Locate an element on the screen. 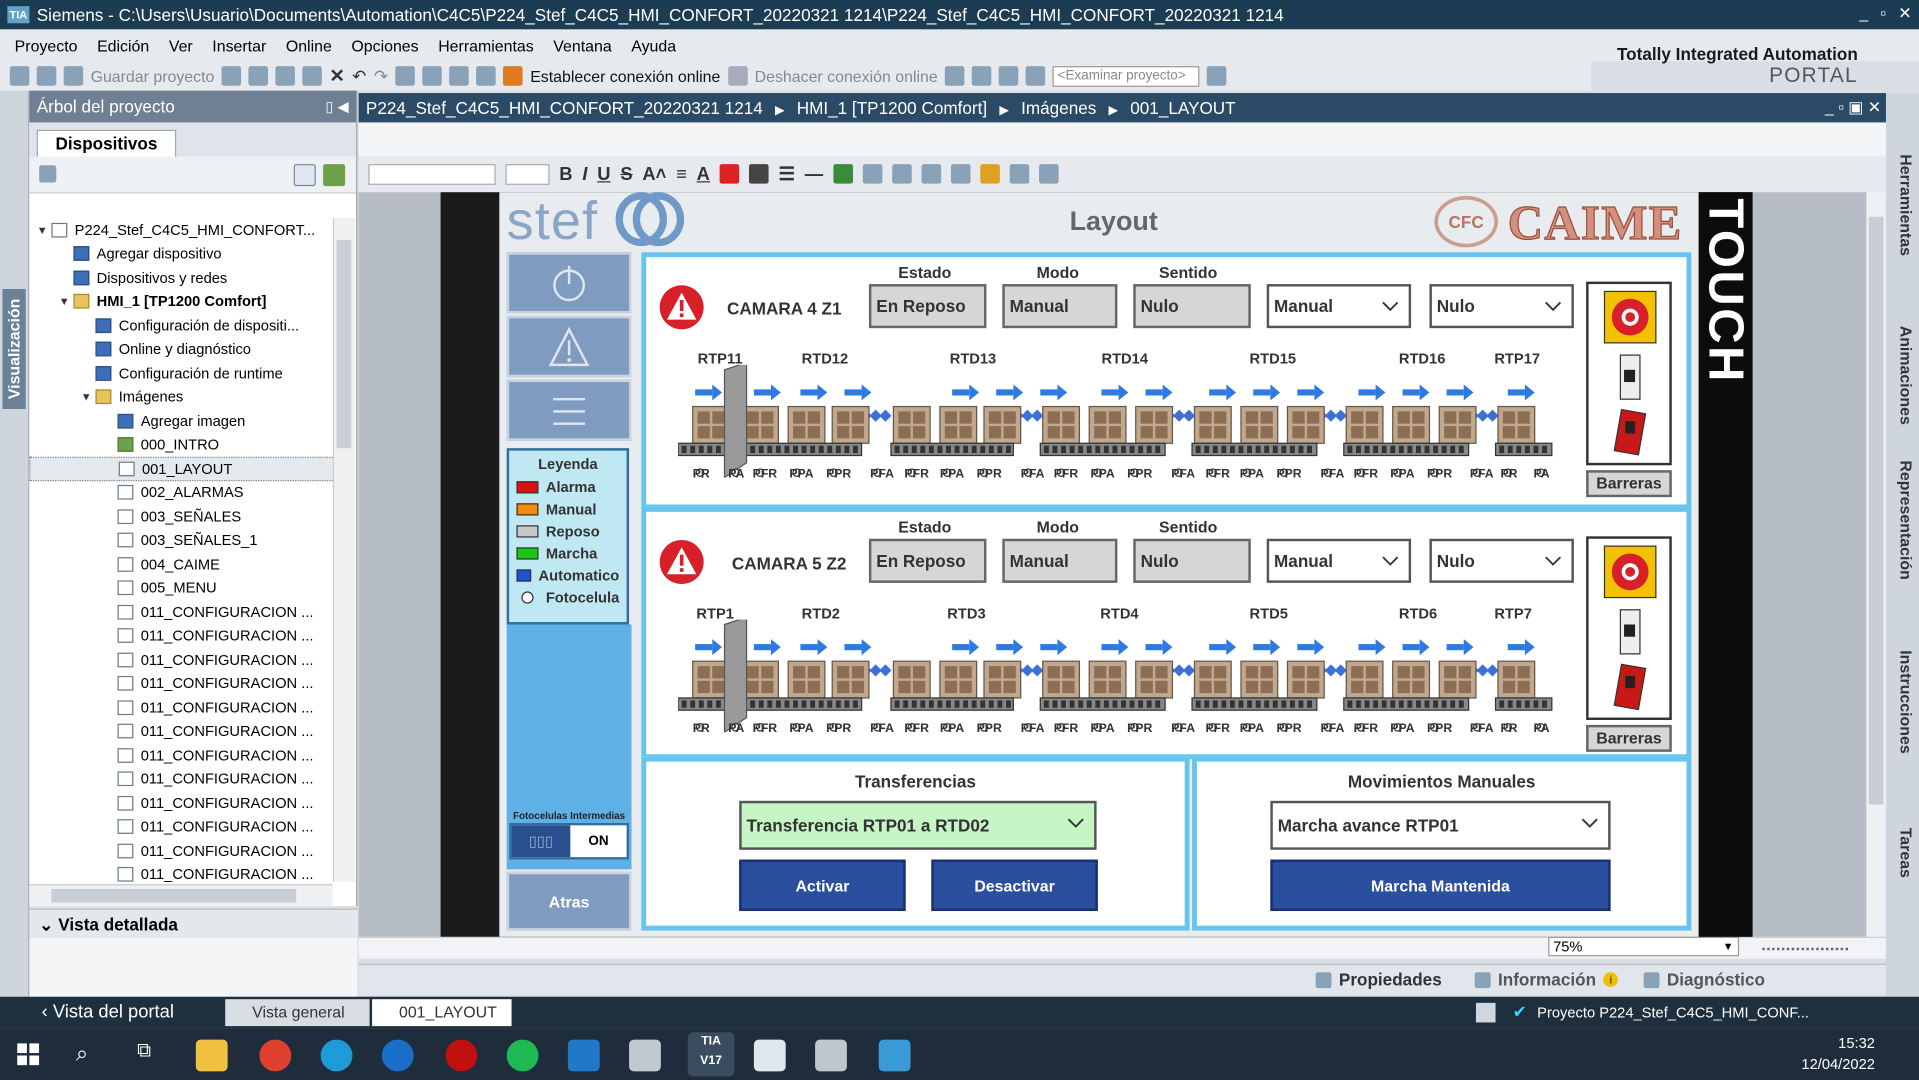 The height and width of the screenshot is (1080, 1919). tab-informacion: Información i is located at coordinates (1546, 979).